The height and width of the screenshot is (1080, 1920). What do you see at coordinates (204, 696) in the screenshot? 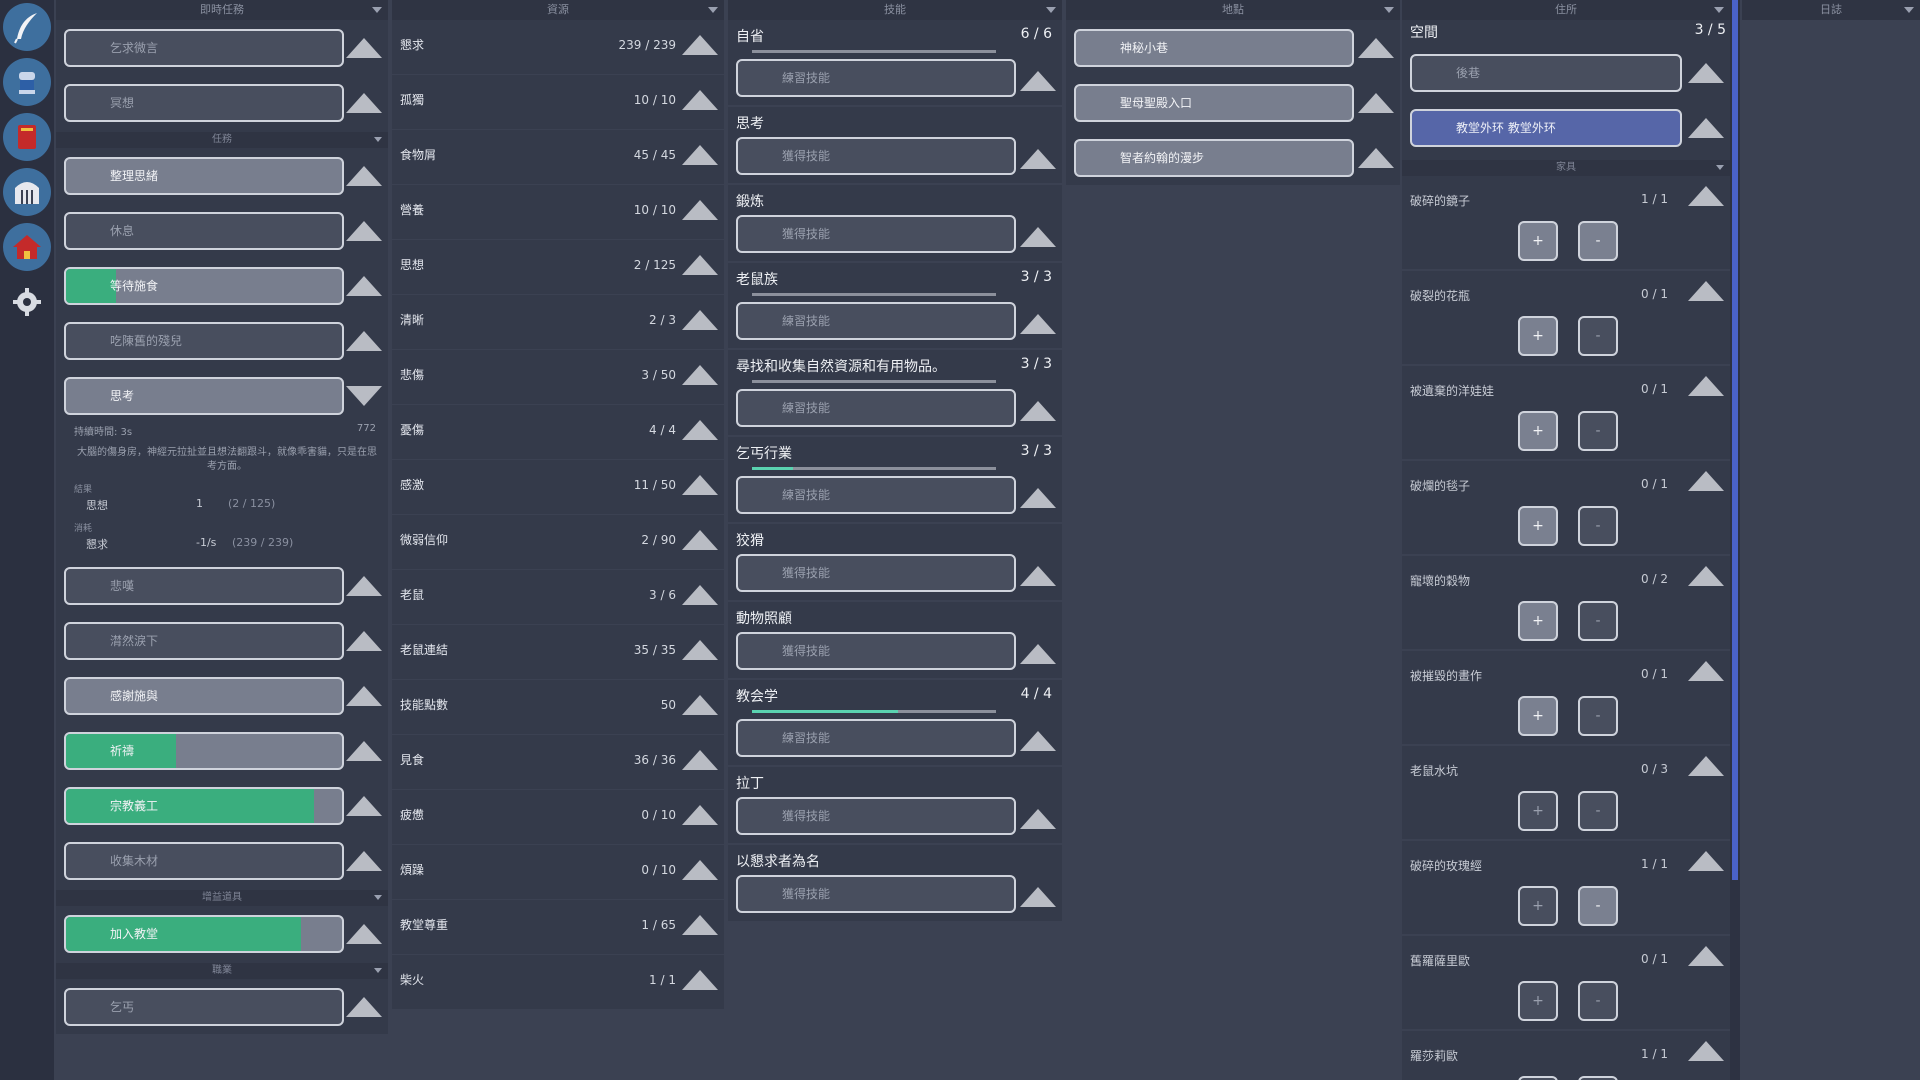
I see `task-button: 感謝施與` at bounding box center [204, 696].